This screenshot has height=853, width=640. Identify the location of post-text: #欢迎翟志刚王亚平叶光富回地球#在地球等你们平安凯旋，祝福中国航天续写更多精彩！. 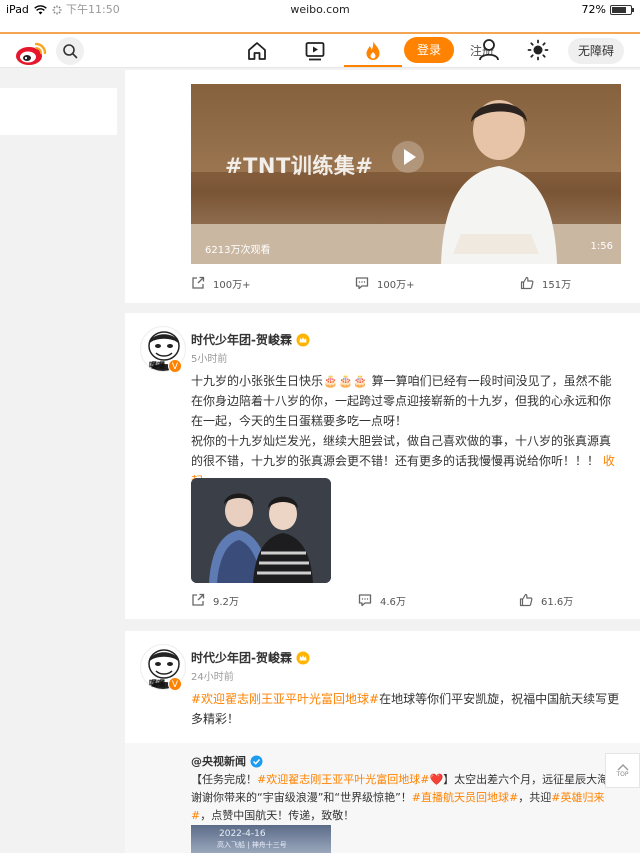
(406, 709).